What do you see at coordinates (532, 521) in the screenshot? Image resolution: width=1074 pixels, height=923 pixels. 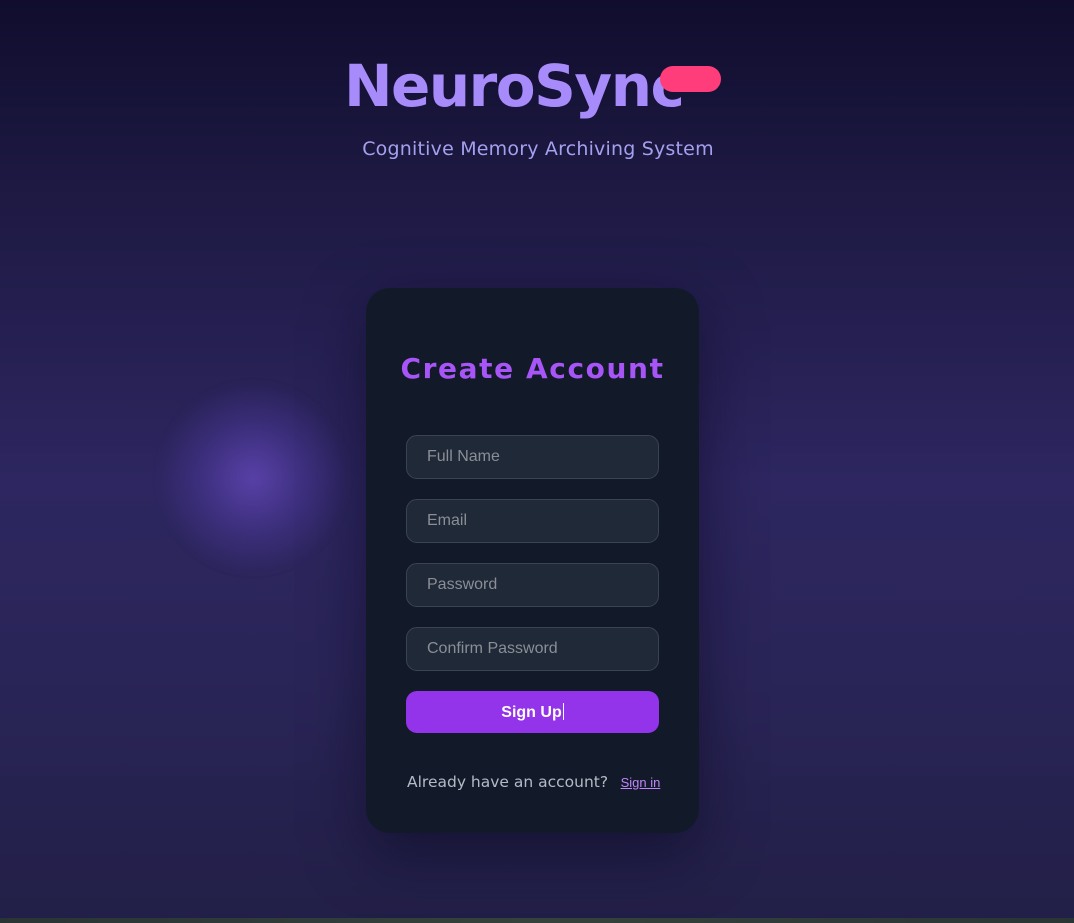 I see `email-input` at bounding box center [532, 521].